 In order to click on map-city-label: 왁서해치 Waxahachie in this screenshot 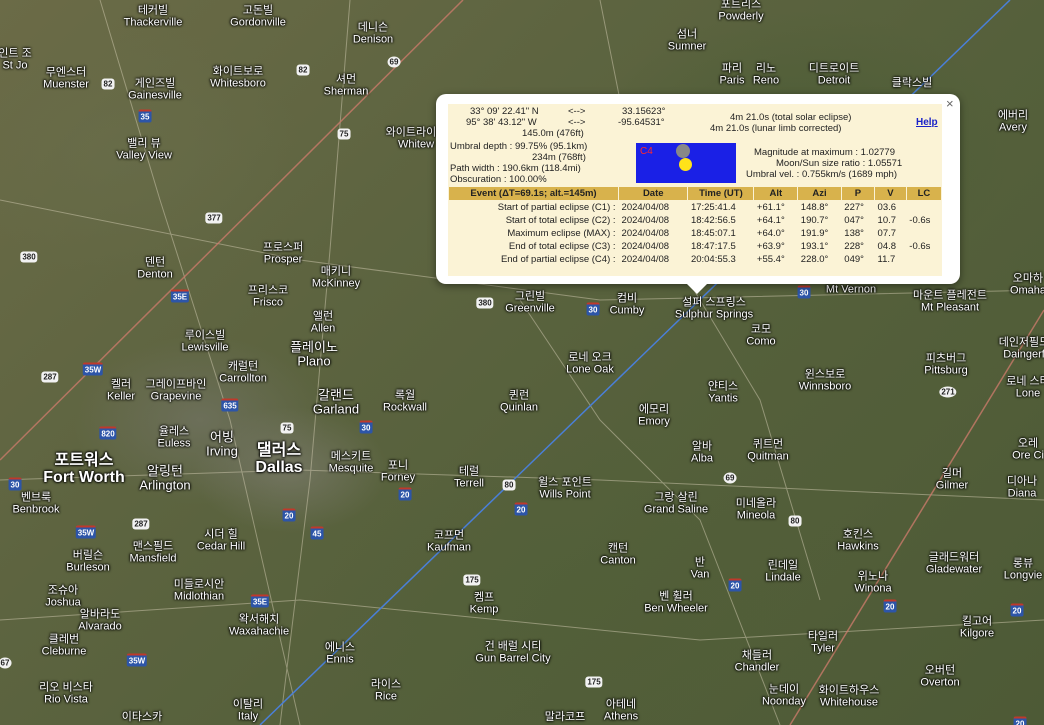, I will do `click(259, 625)`.